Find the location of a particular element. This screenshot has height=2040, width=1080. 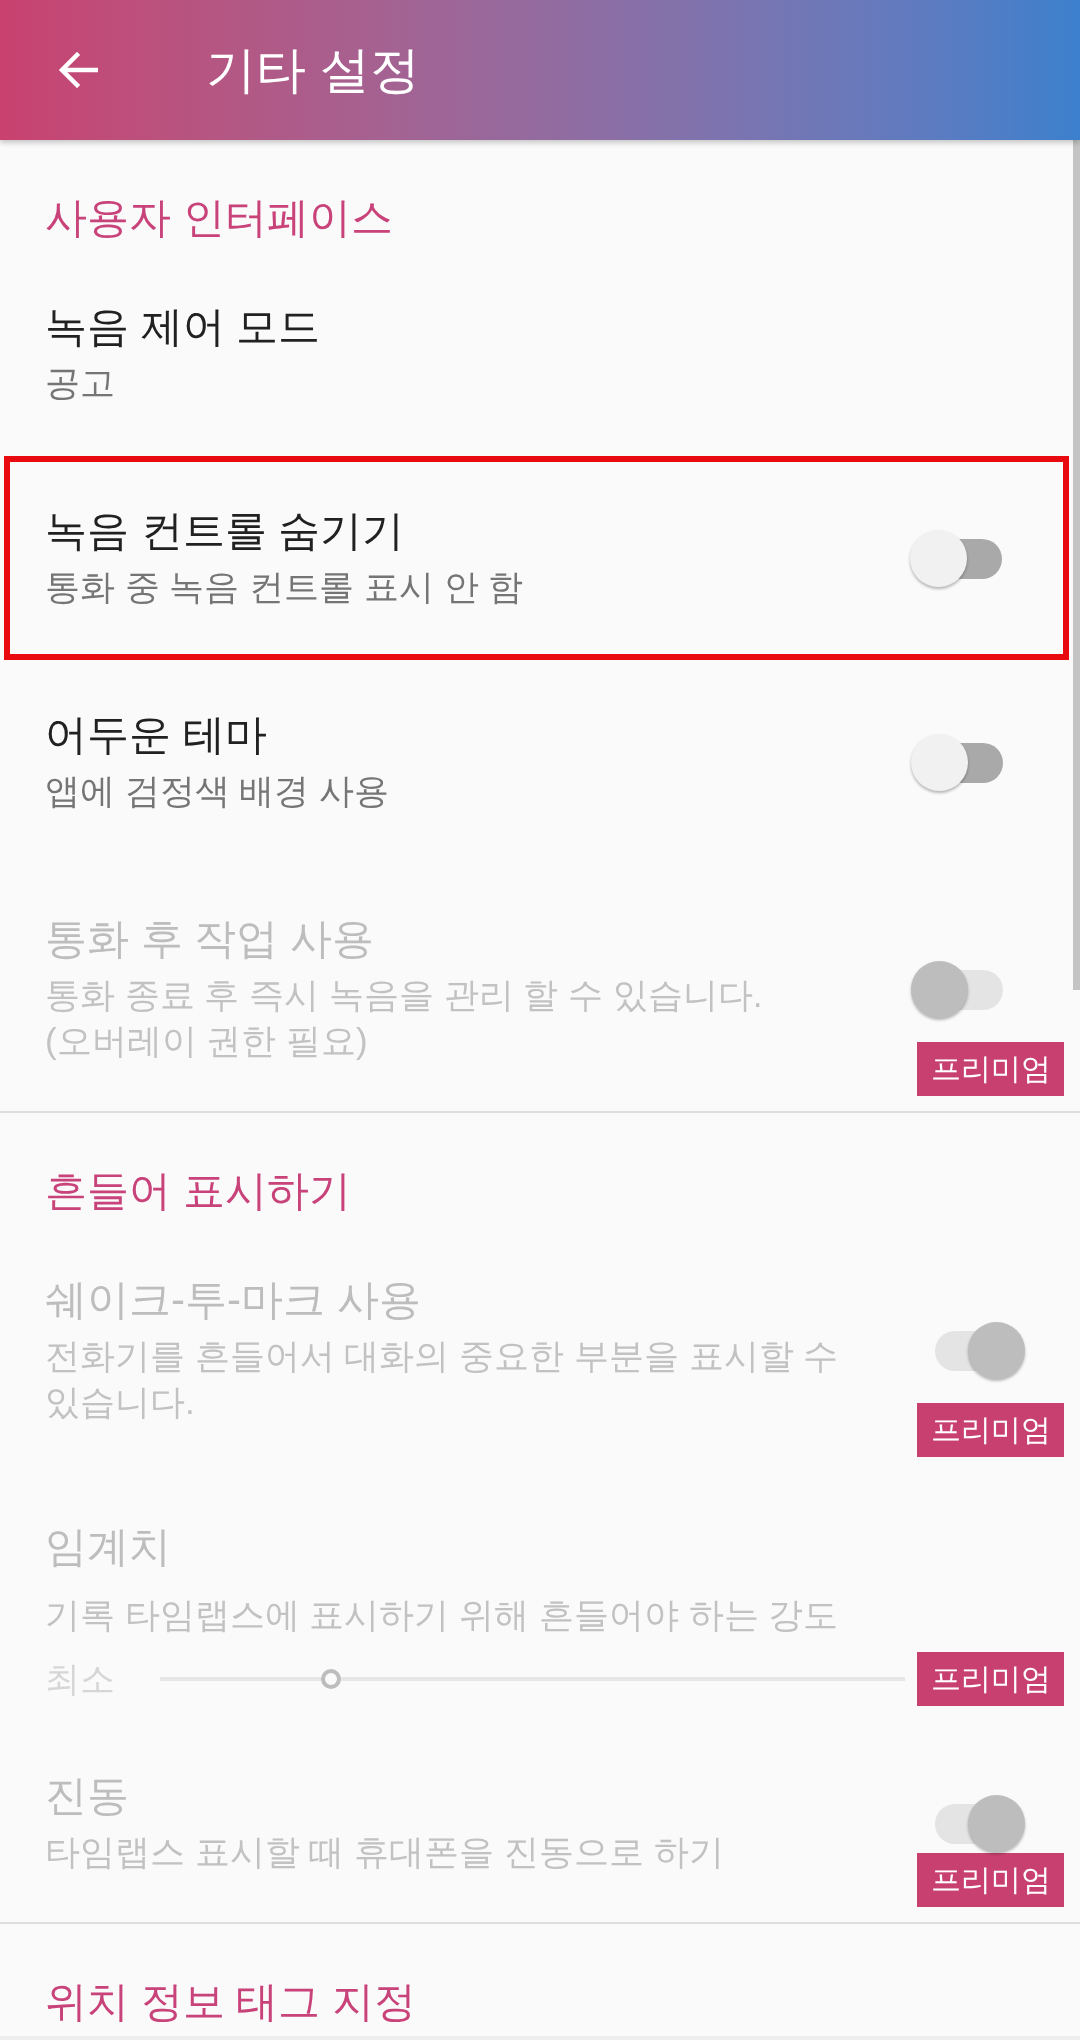

setting-title: 녹음 제어 모드 is located at coordinates (183, 327).